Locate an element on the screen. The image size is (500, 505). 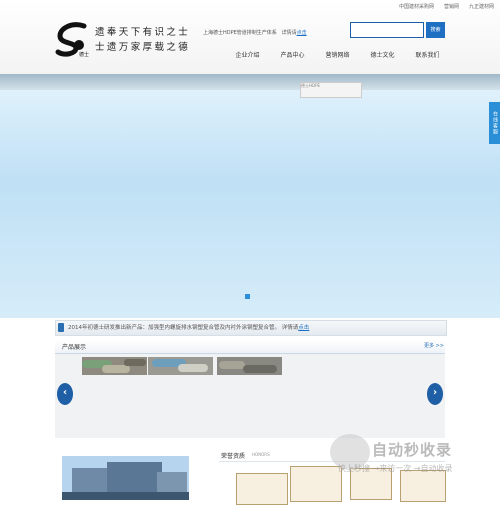
products-more-link: 更多 >> is located at coordinates (434, 345).